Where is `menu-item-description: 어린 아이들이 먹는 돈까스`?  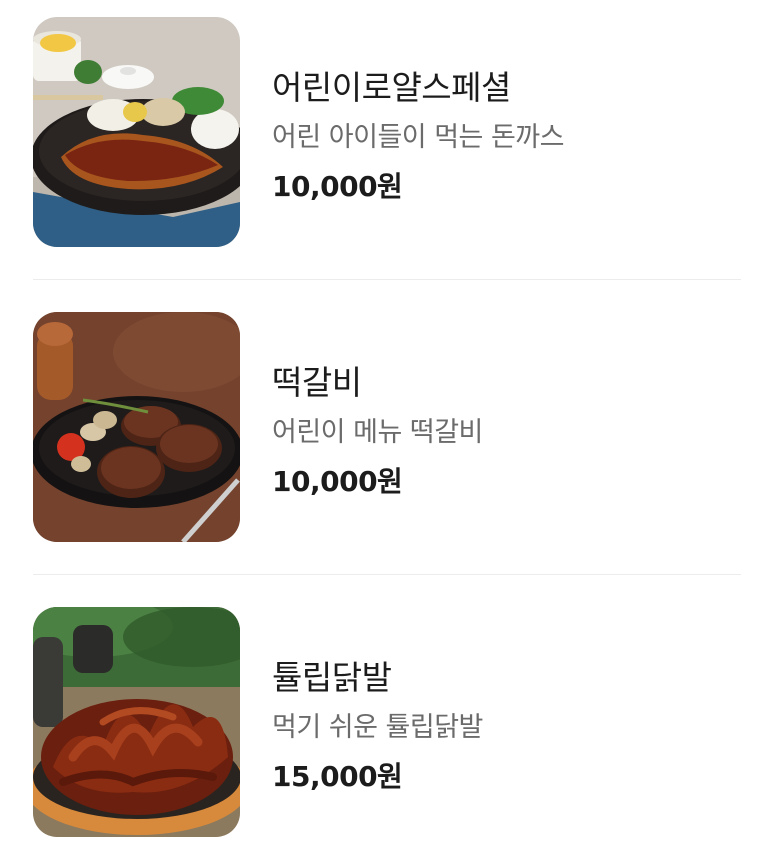 menu-item-description: 어린 아이들이 먹는 돈까스 is located at coordinates (418, 137).